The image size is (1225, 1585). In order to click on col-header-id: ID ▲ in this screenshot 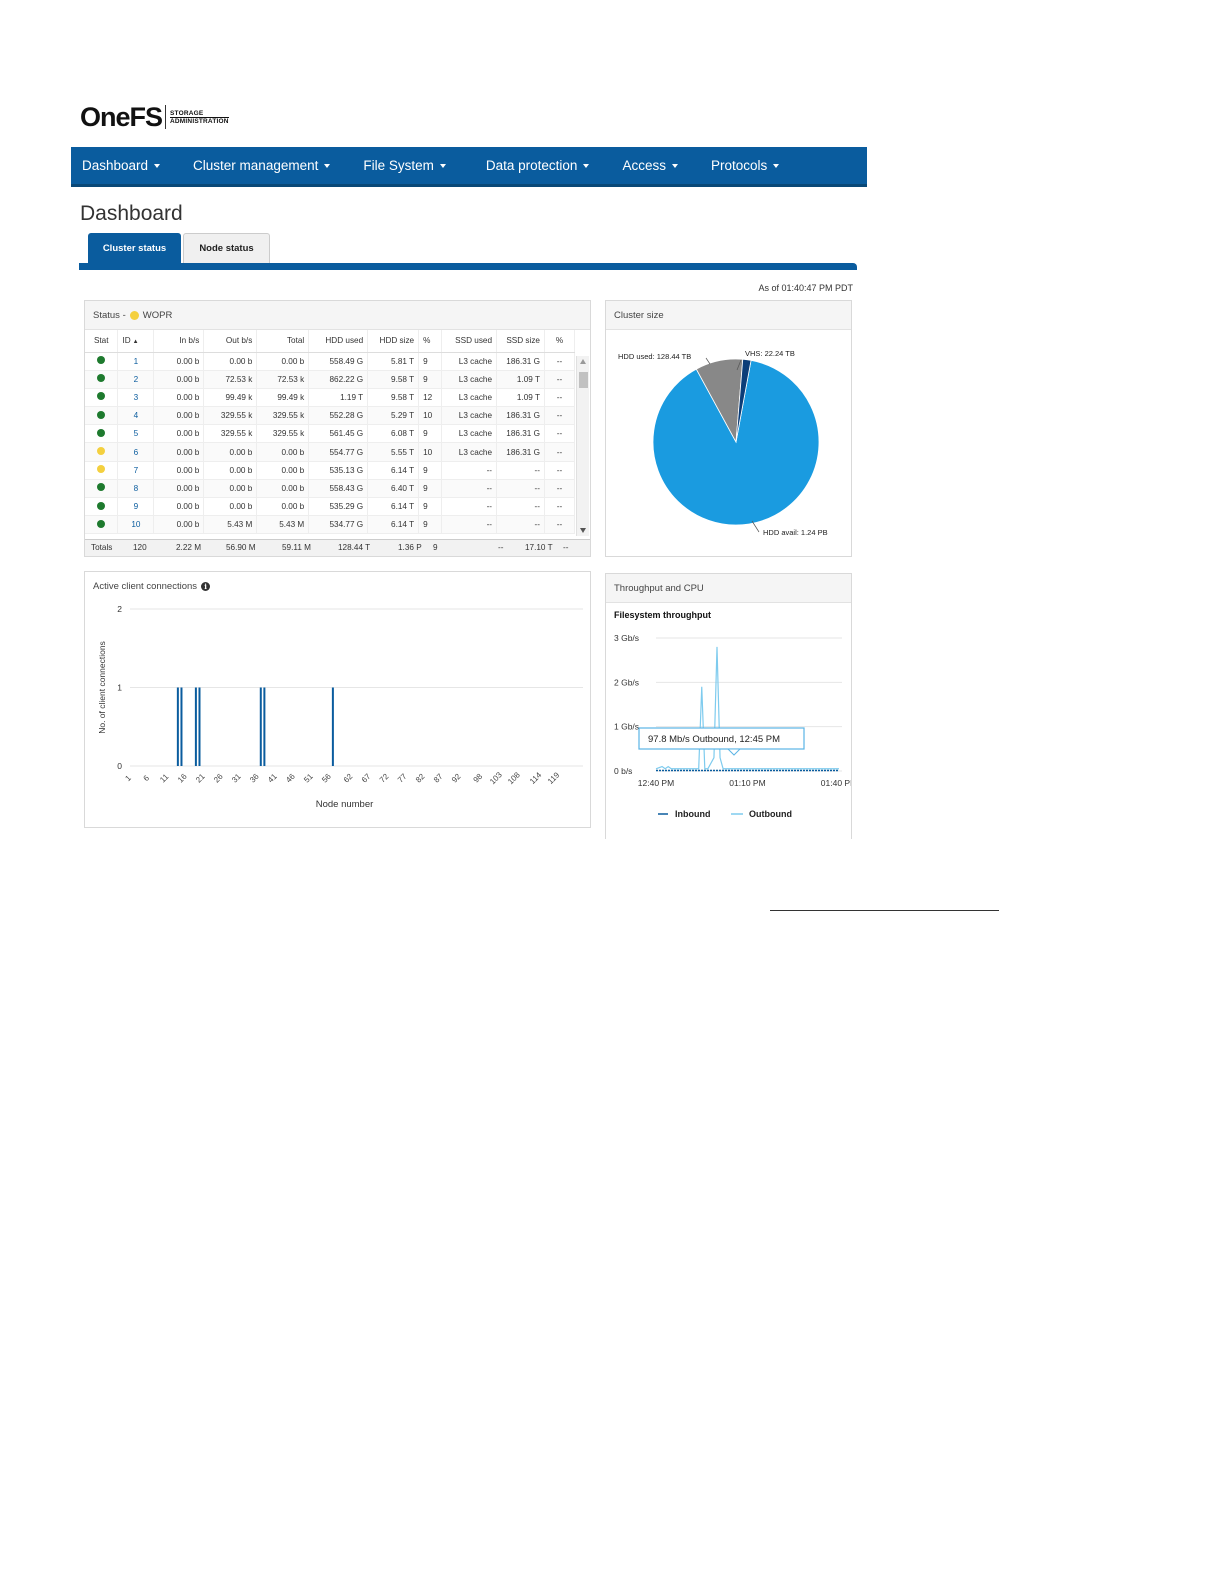, I will do `click(136, 341)`.